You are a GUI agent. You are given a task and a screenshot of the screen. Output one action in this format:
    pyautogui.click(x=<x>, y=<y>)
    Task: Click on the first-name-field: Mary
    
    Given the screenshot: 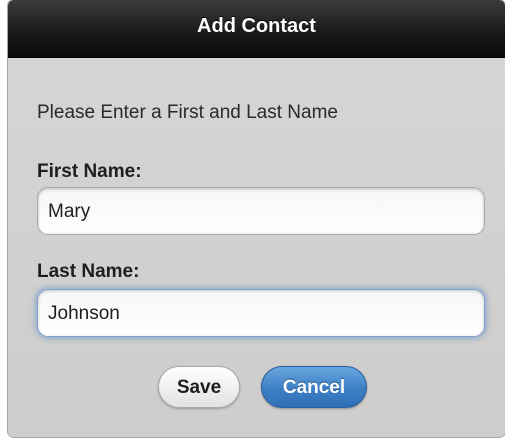 What is the action you would take?
    pyautogui.click(x=261, y=211)
    